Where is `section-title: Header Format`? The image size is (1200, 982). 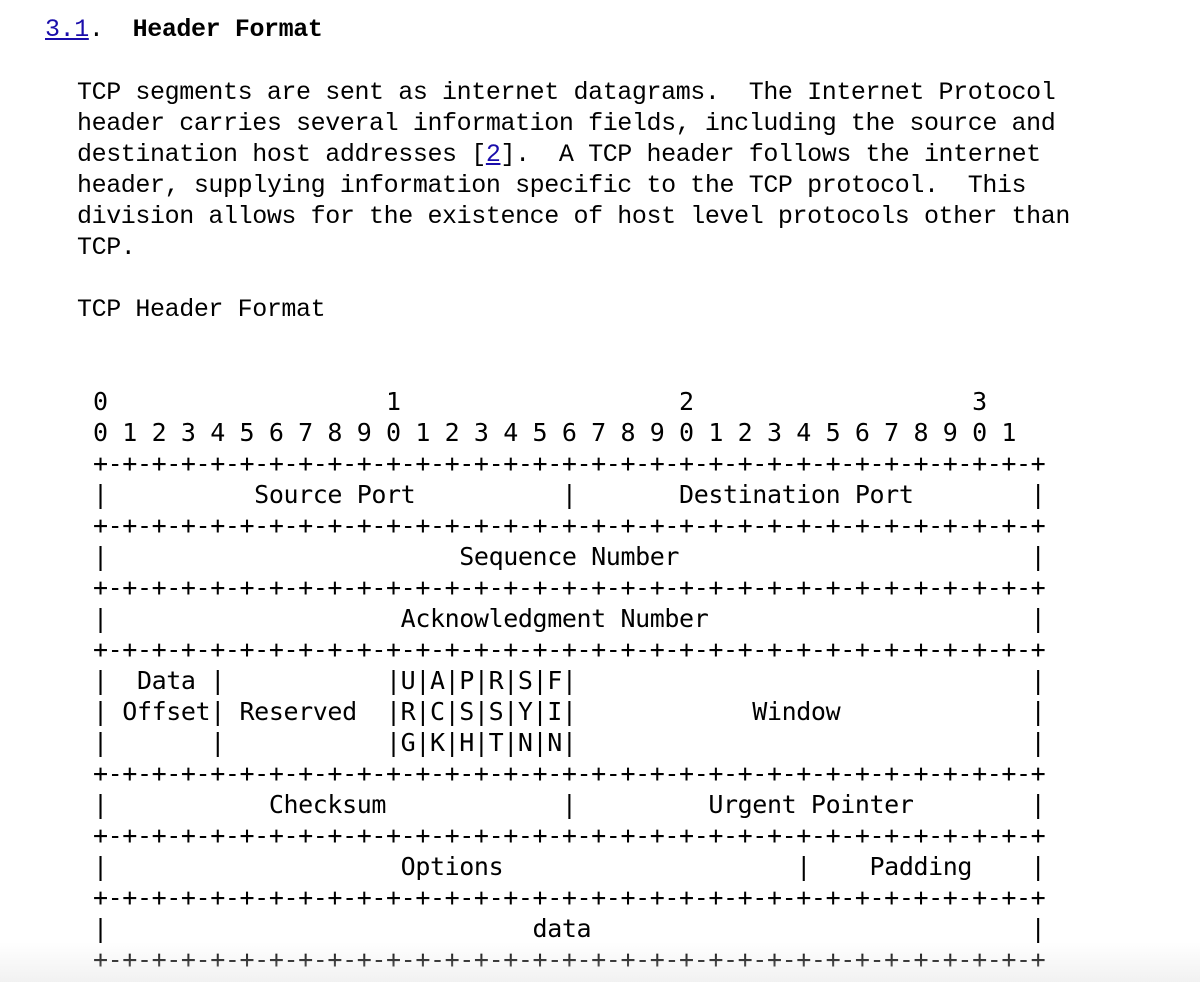
section-title: Header Format is located at coordinates (227, 29).